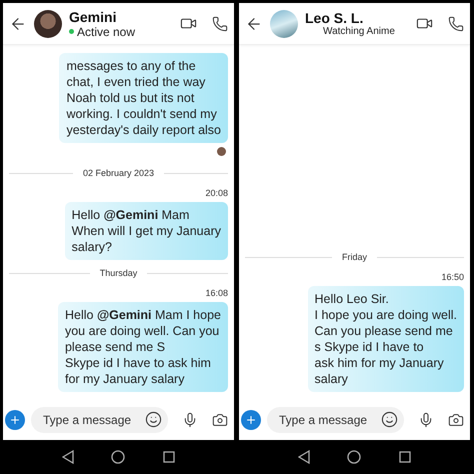  Describe the element at coordinates (93, 16) in the screenshot. I see `contact-name: Gemini` at that location.